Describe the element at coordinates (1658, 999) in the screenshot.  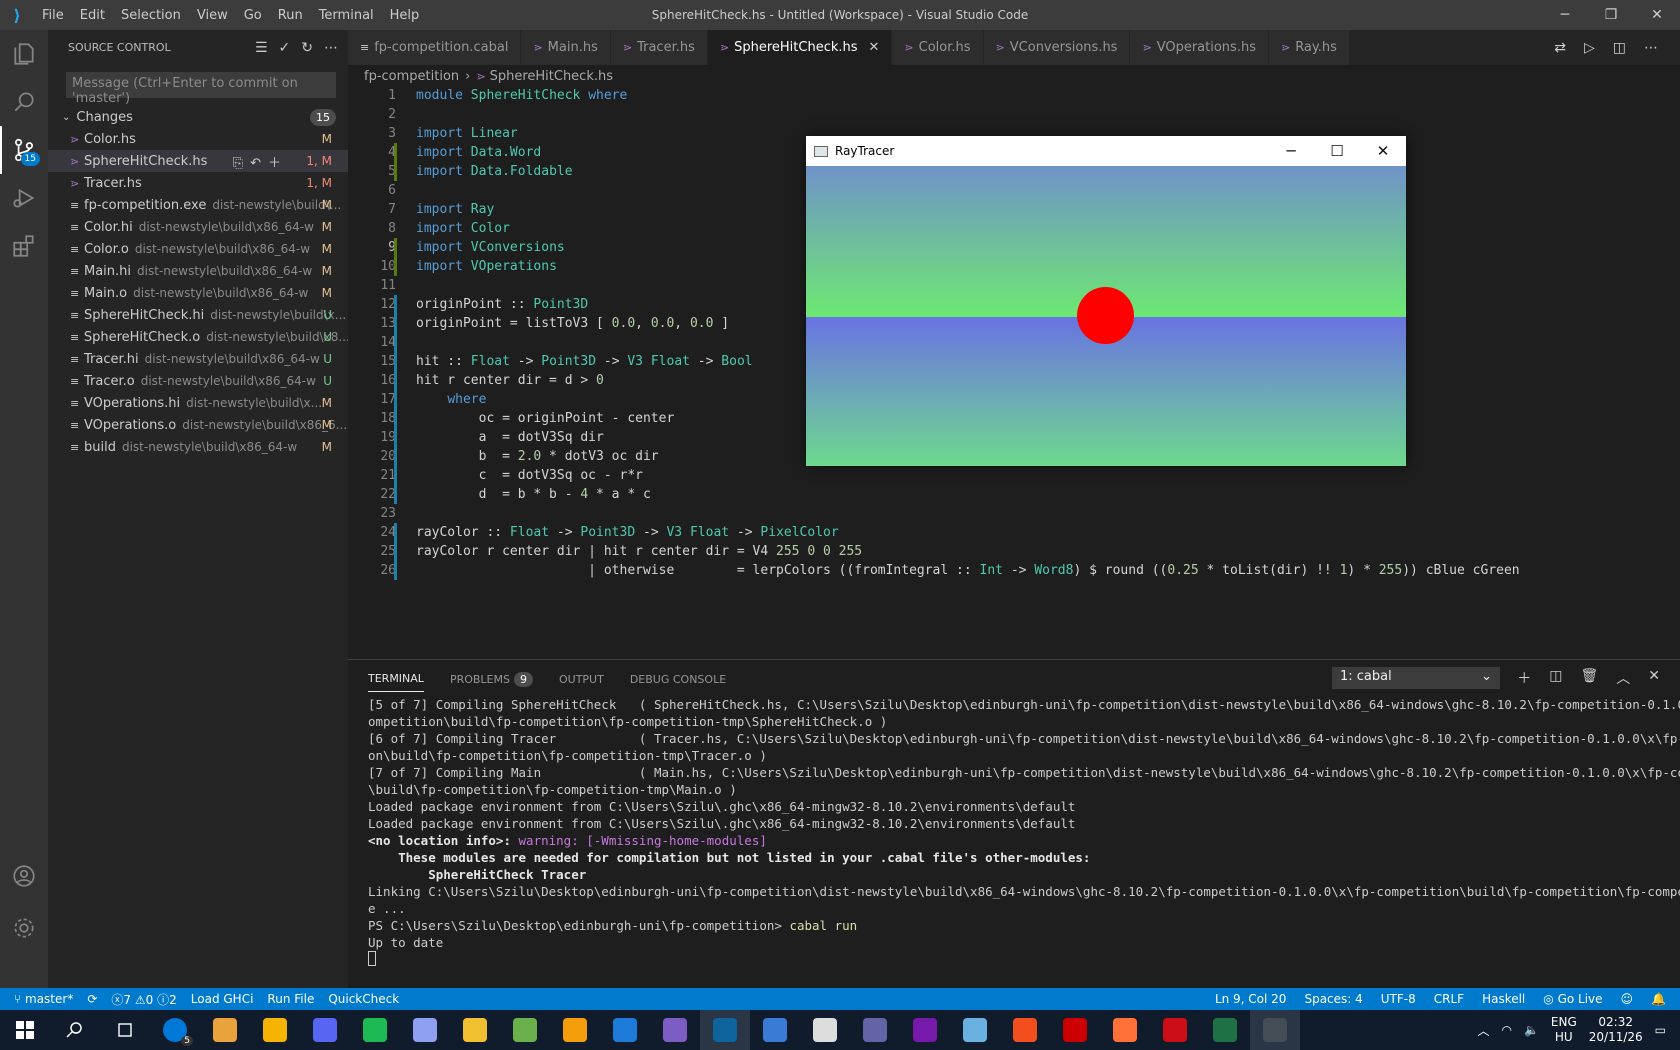
I see `notifications-icon: 🔔` at that location.